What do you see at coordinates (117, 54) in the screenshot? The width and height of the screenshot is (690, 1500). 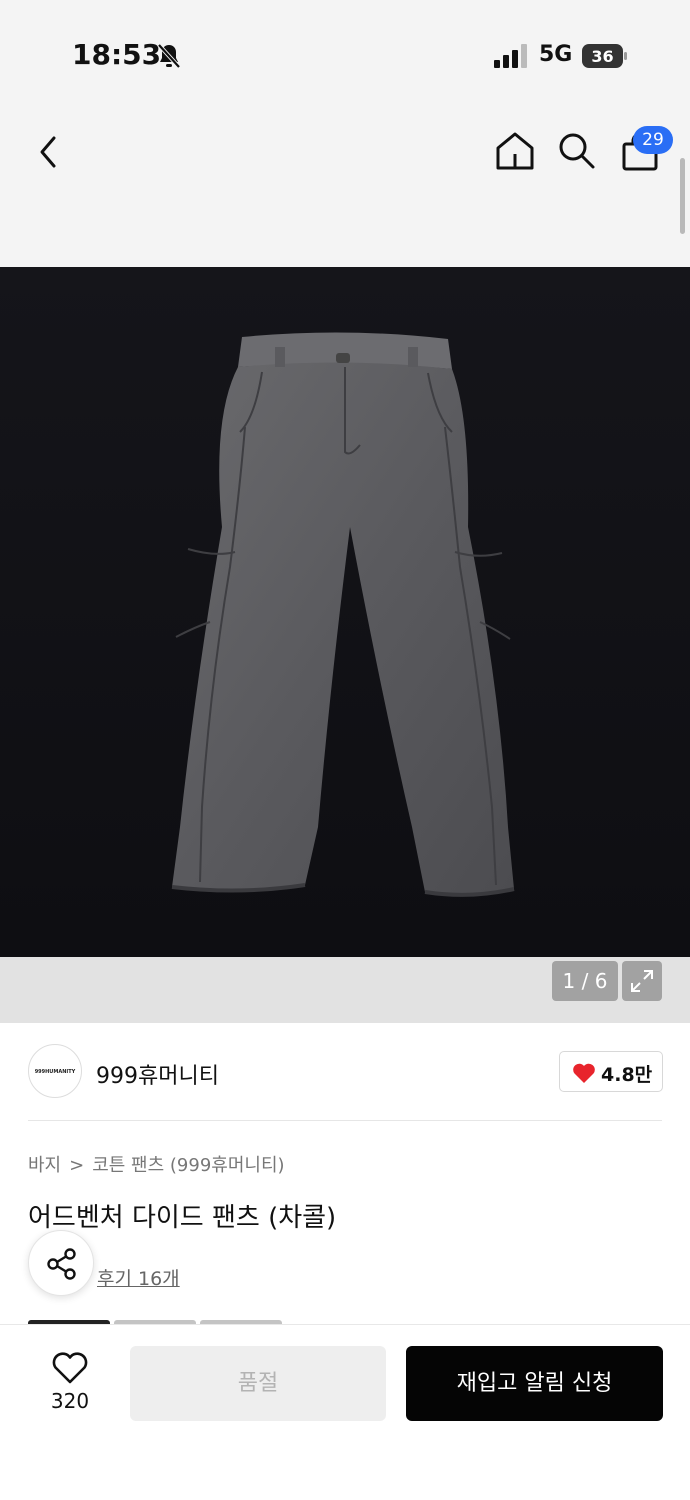 I see `status-time: 18:53` at bounding box center [117, 54].